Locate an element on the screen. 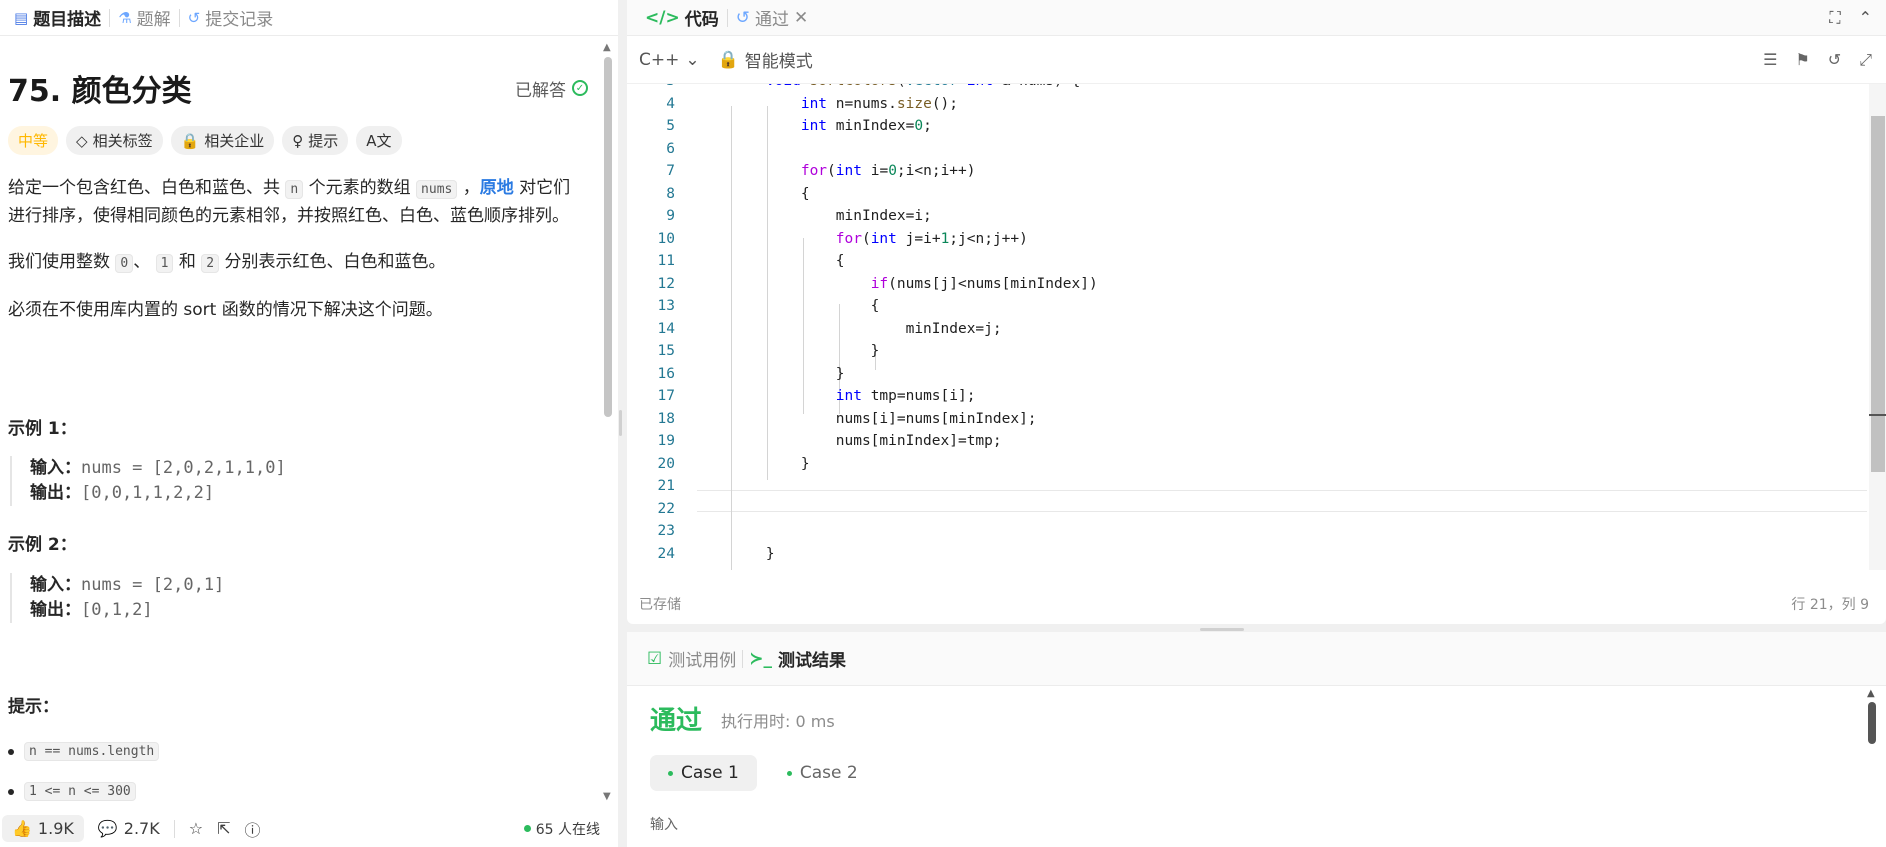 This screenshot has width=1886, height=847. case-1-tab: Case 1 is located at coordinates (703, 773).